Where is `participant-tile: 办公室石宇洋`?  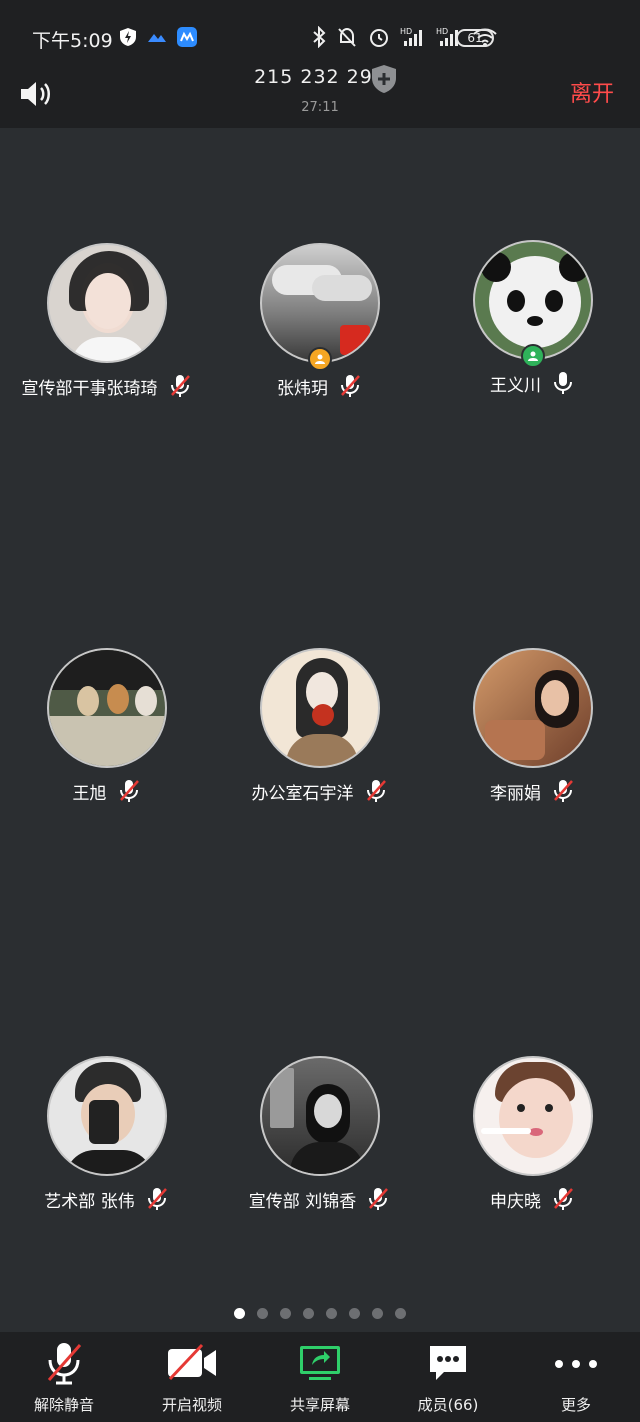 participant-tile: 办公室石宇洋 is located at coordinates (319, 726).